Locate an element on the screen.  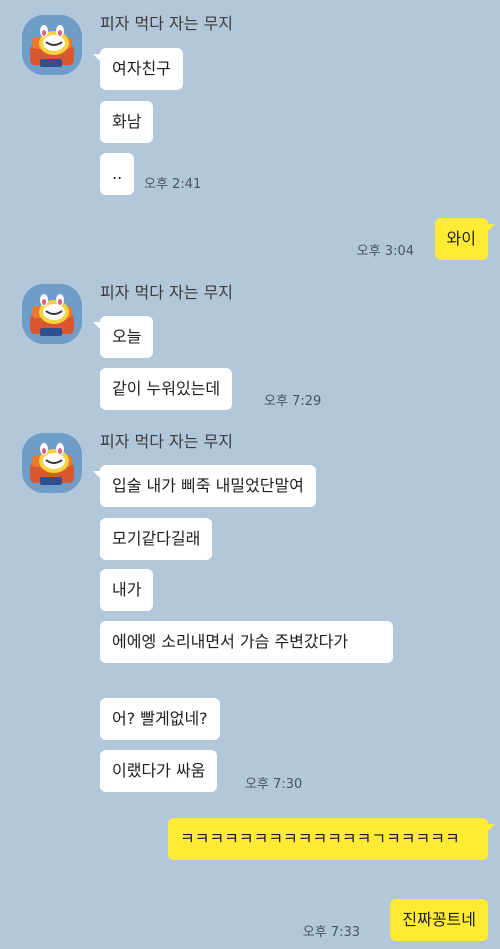
outgoing-message-bubble: 진짜꽁트네 is located at coordinates (439, 920).